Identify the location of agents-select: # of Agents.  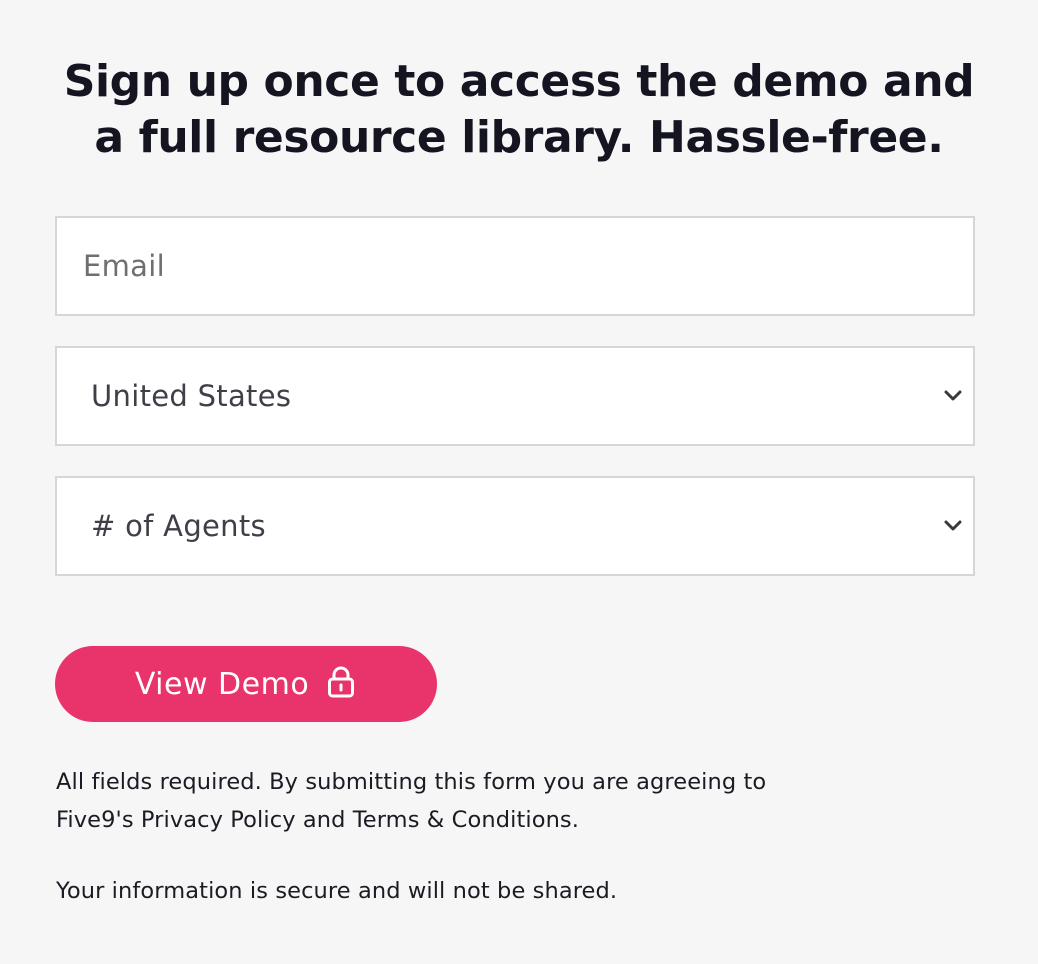
(515, 526).